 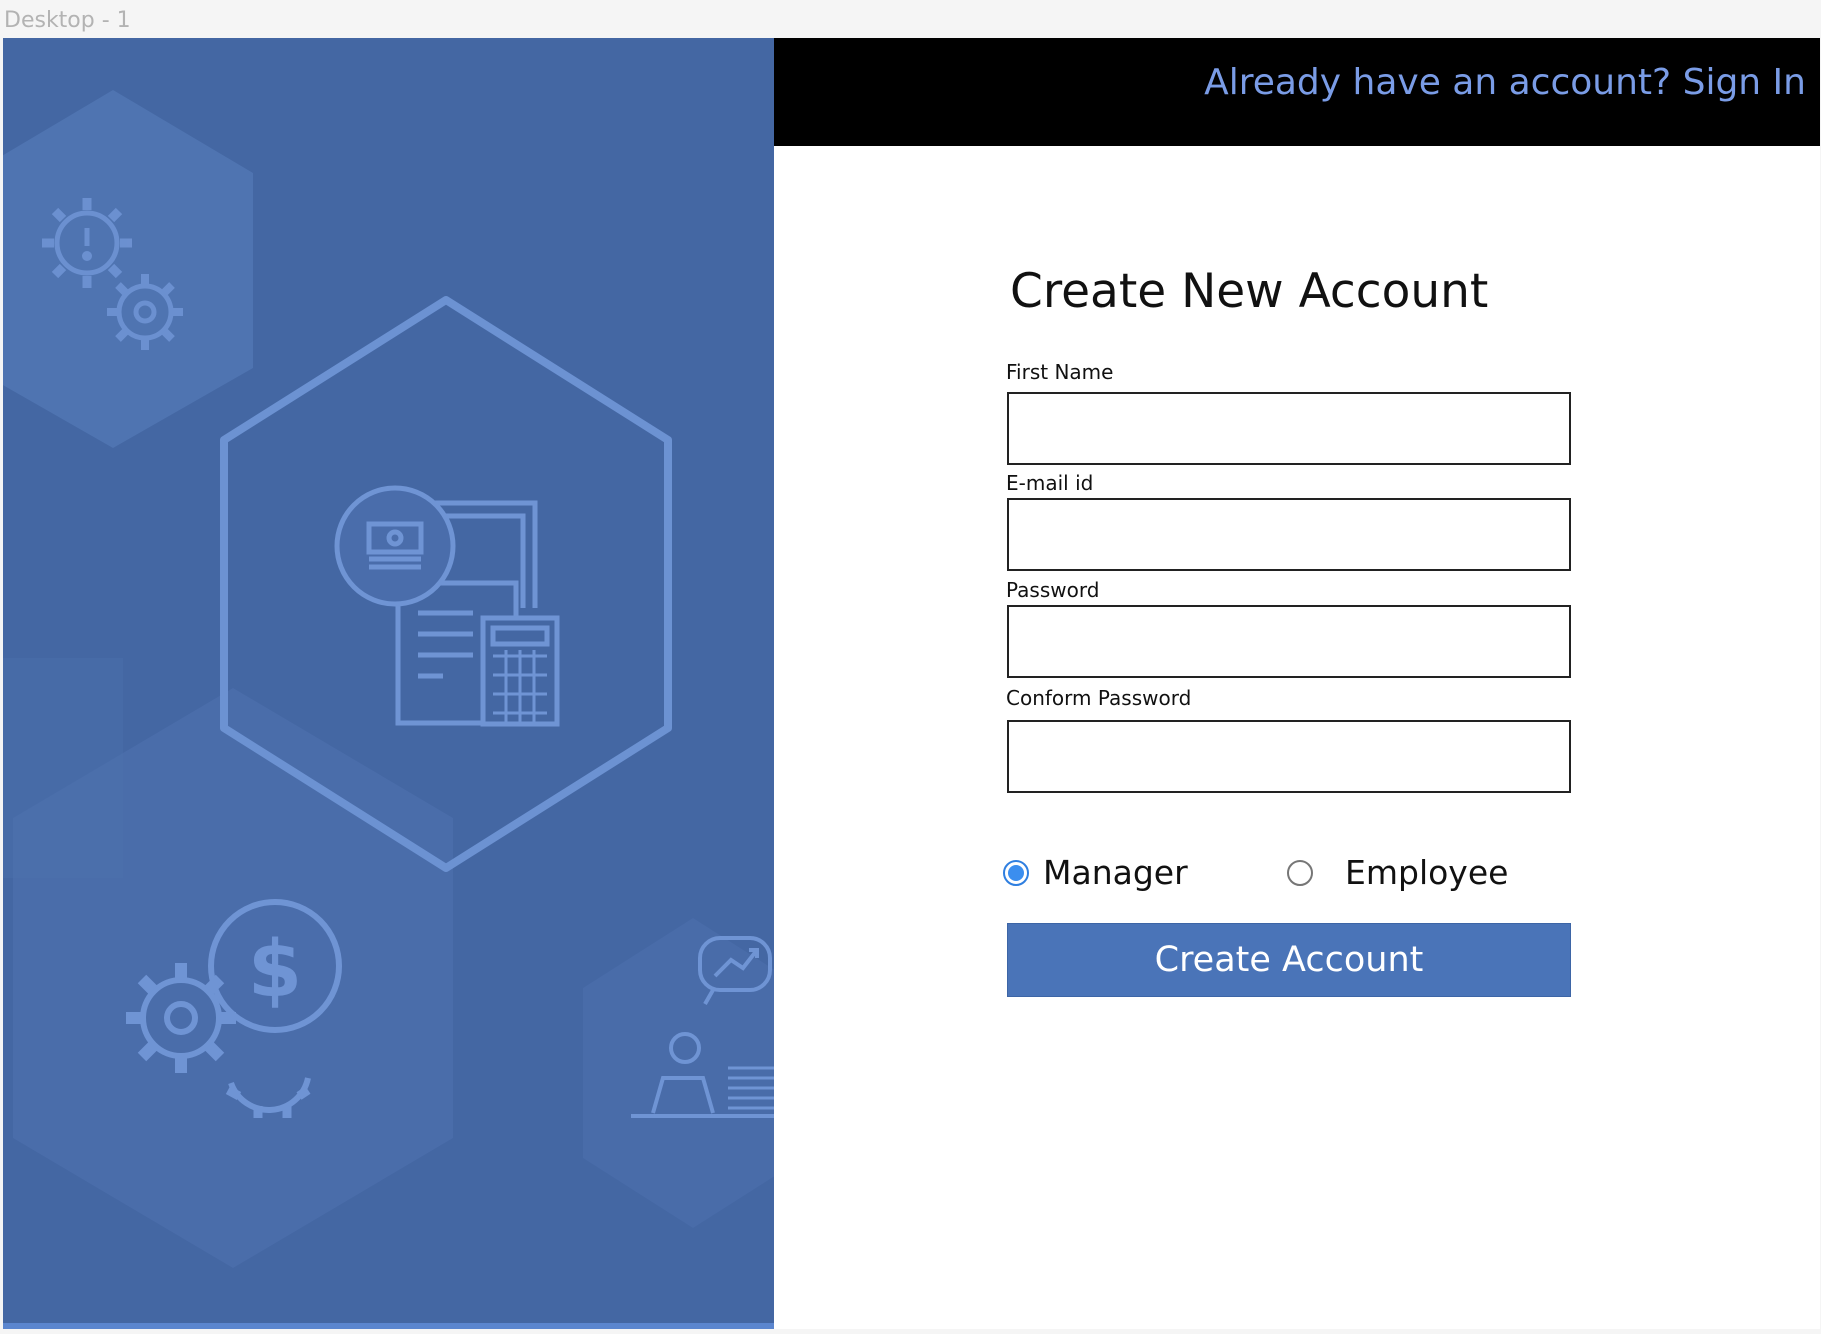 What do you see at coordinates (1427, 872) in the screenshot?
I see `employee-radio-label: Employee` at bounding box center [1427, 872].